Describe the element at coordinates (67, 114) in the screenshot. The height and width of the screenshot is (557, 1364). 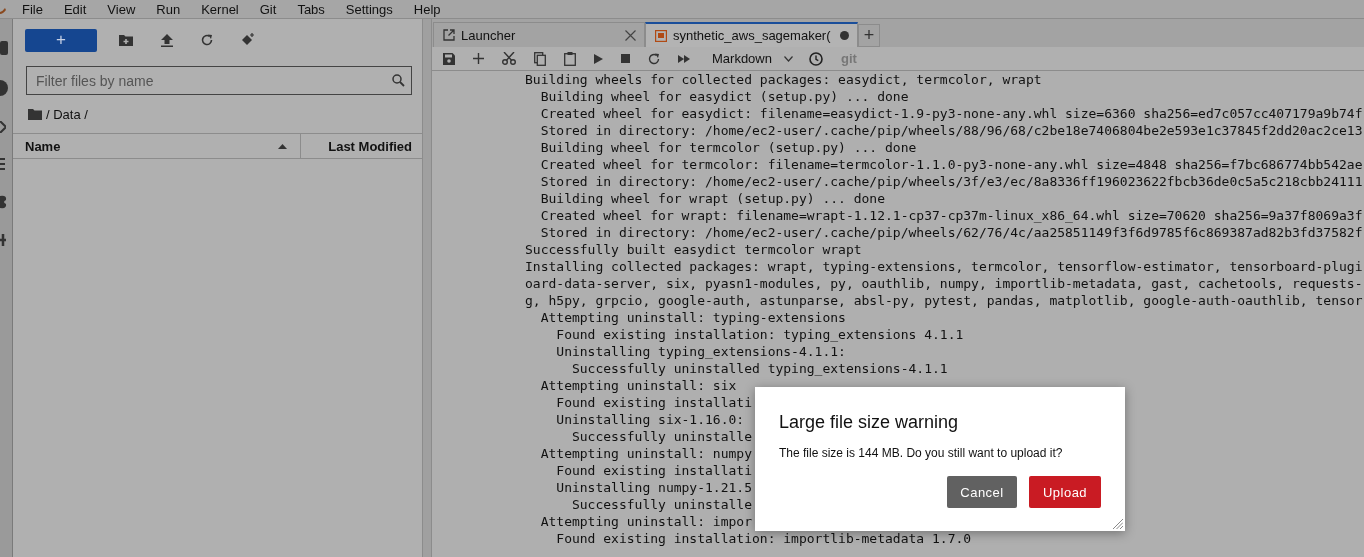
I see `breadcrumb-path: / Data /` at that location.